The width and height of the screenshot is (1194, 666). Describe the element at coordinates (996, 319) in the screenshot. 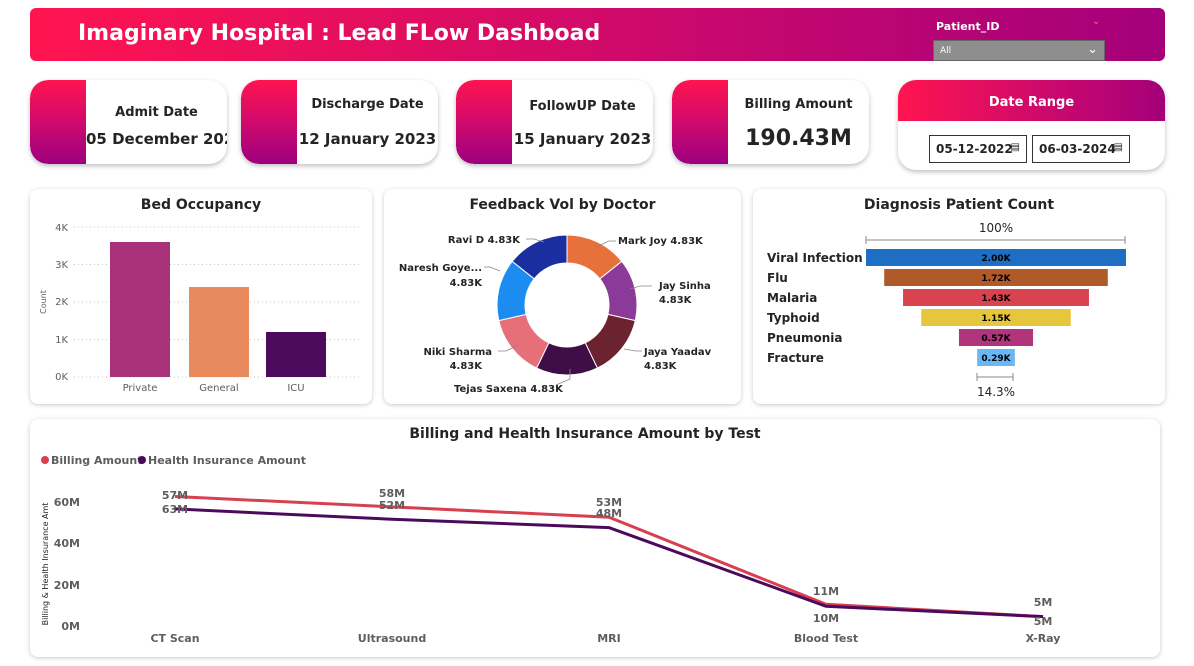

I see `funnel-value-label: 1.15K` at that location.